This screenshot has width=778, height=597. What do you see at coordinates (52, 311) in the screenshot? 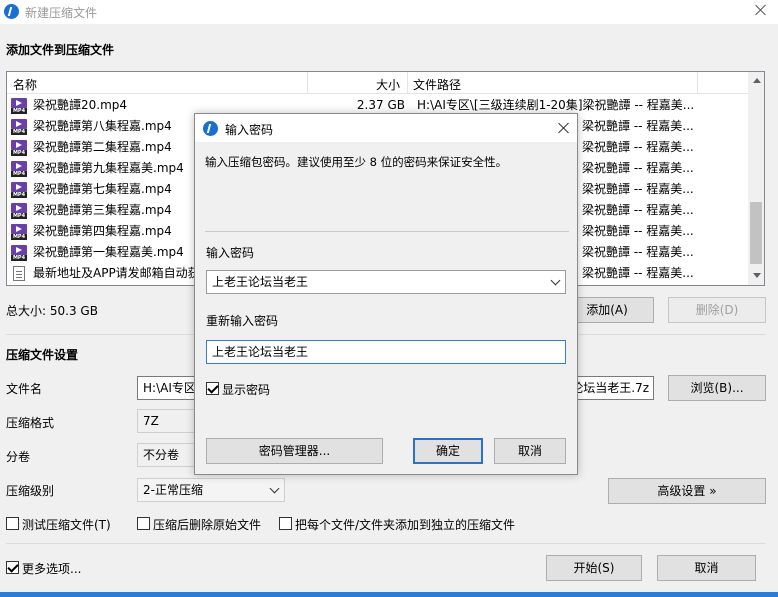
I see `total-size: 总大小: 50.3 GB` at bounding box center [52, 311].